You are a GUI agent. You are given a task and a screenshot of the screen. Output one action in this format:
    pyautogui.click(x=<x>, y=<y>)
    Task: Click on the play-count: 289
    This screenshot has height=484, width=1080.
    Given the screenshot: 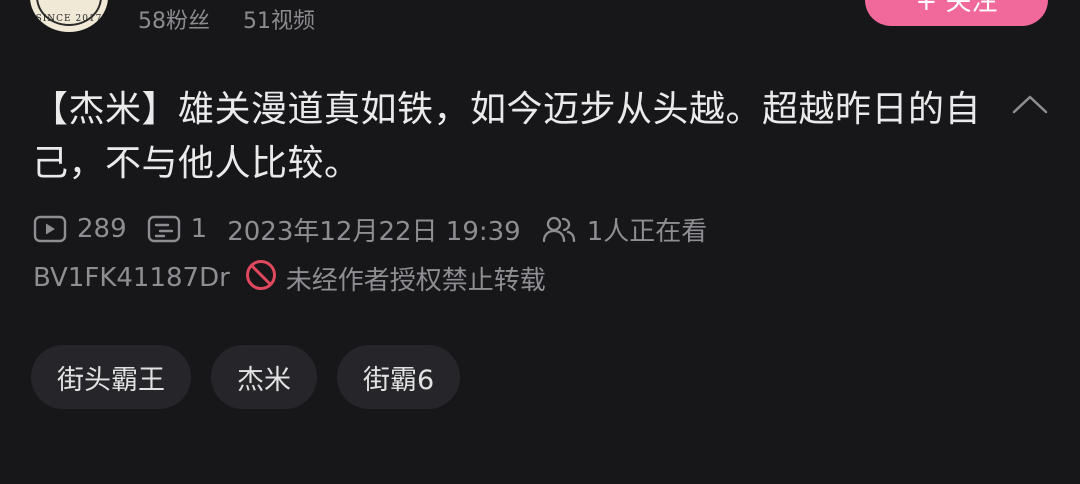 What is the action you would take?
    pyautogui.click(x=80, y=229)
    